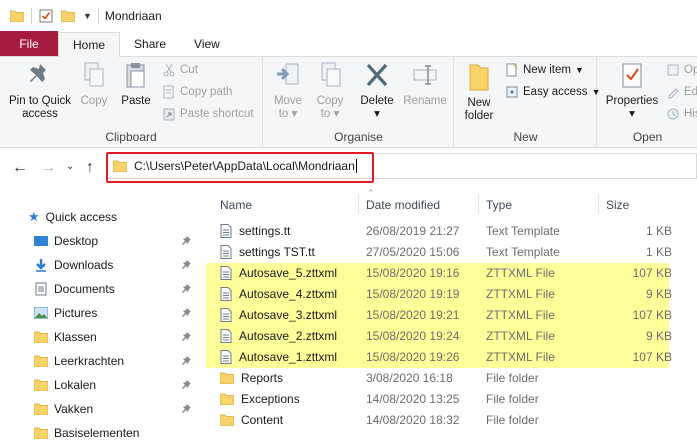 The width and height of the screenshot is (697, 447). Describe the element at coordinates (499, 205) in the screenshot. I see `column-header-type: Type` at that location.